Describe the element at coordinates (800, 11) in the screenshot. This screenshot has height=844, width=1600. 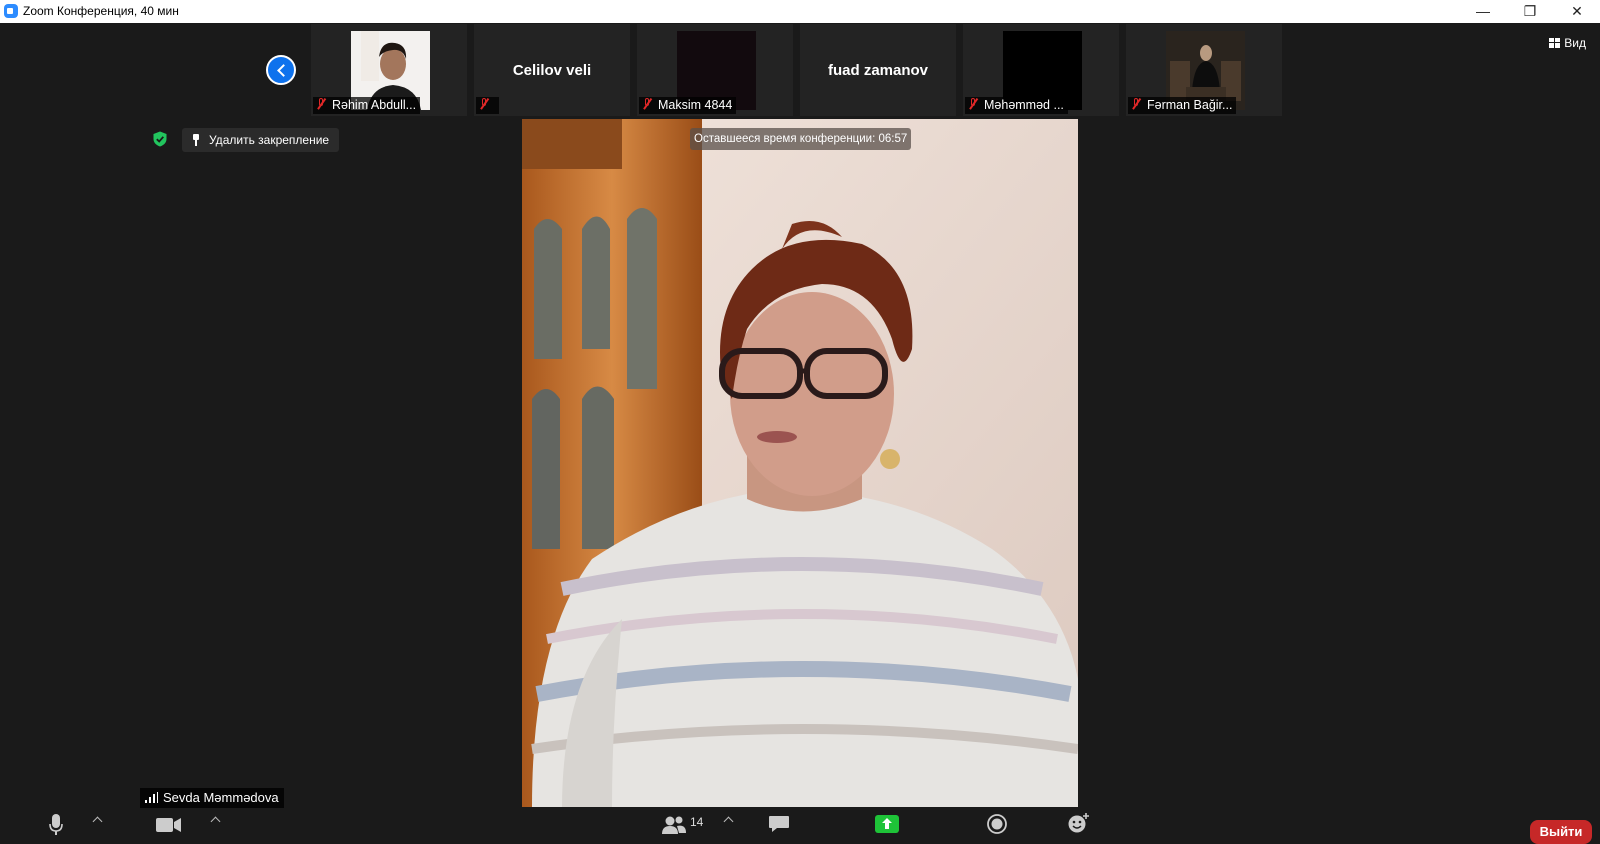
I see `title-bar: Zoom Конференция, 40 мин — ❐ ✕` at that location.